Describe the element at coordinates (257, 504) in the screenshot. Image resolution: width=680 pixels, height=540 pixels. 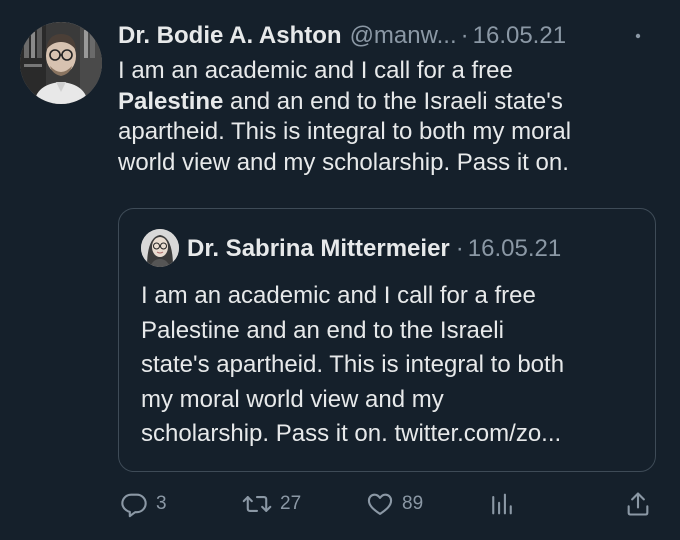
I see `retweet-icon` at that location.